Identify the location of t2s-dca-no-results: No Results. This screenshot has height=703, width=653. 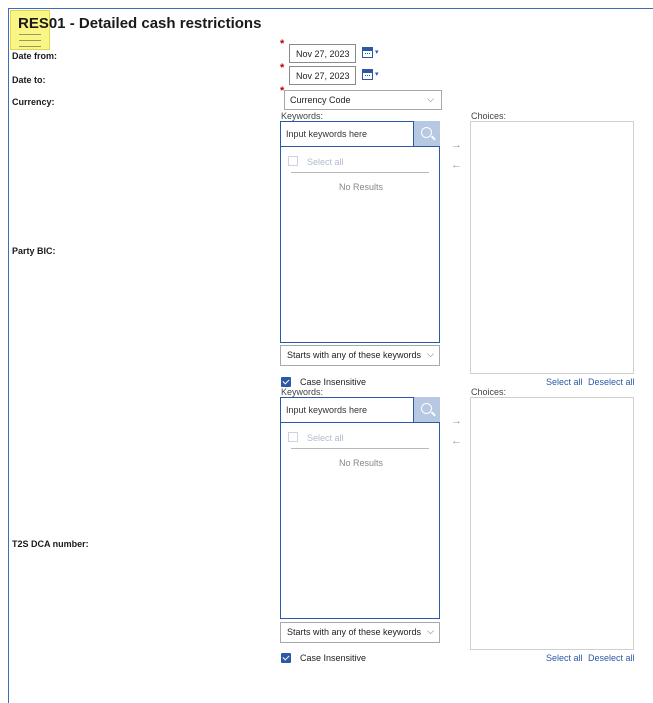
(360, 463).